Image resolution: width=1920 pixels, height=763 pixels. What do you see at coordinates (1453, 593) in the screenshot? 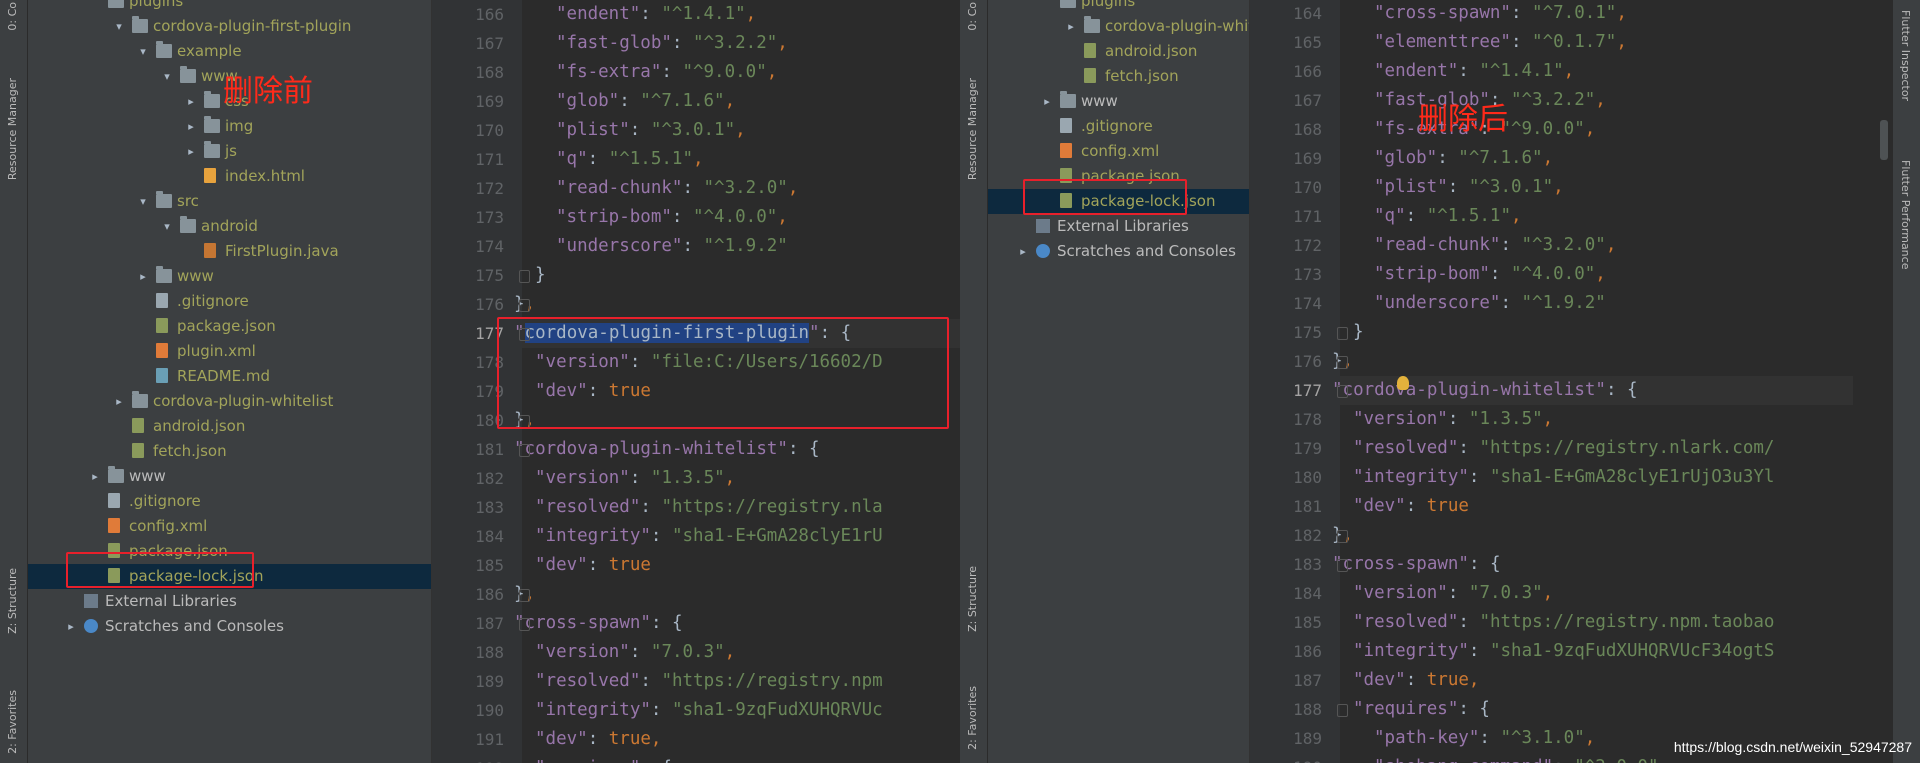
I see `code-line: "version": "7.0.3",` at bounding box center [1453, 593].